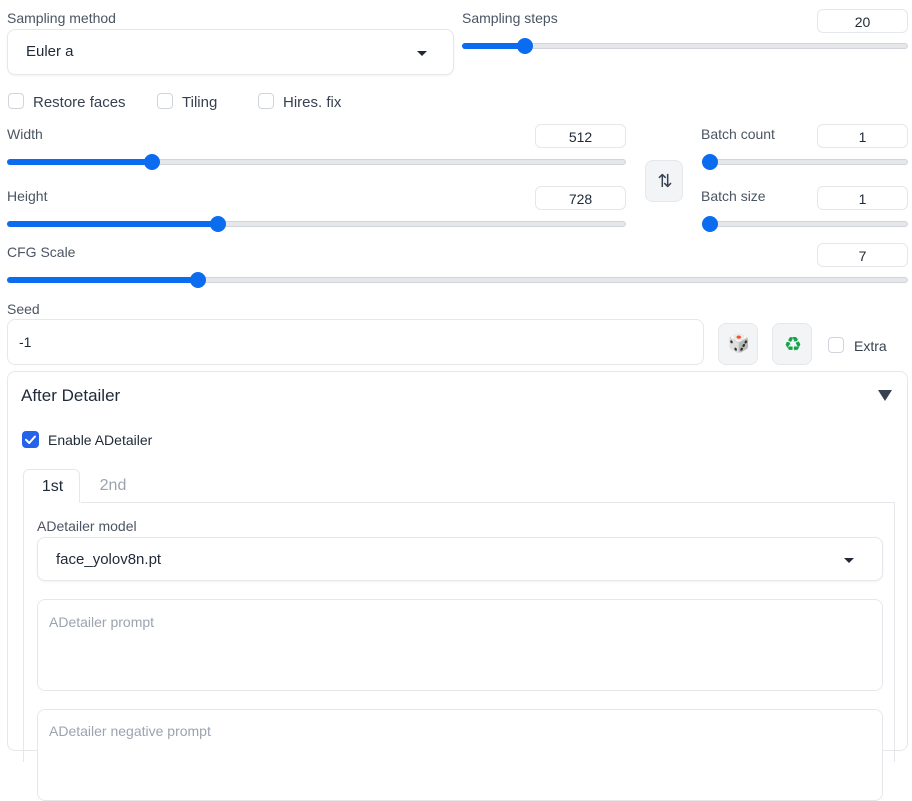  What do you see at coordinates (165, 101) in the screenshot?
I see `tiling-checkbox` at bounding box center [165, 101].